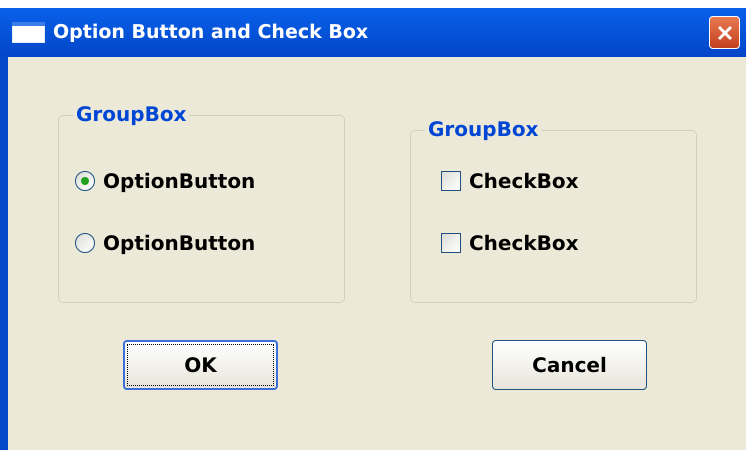  What do you see at coordinates (28, 32) in the screenshot?
I see `window-icon` at bounding box center [28, 32].